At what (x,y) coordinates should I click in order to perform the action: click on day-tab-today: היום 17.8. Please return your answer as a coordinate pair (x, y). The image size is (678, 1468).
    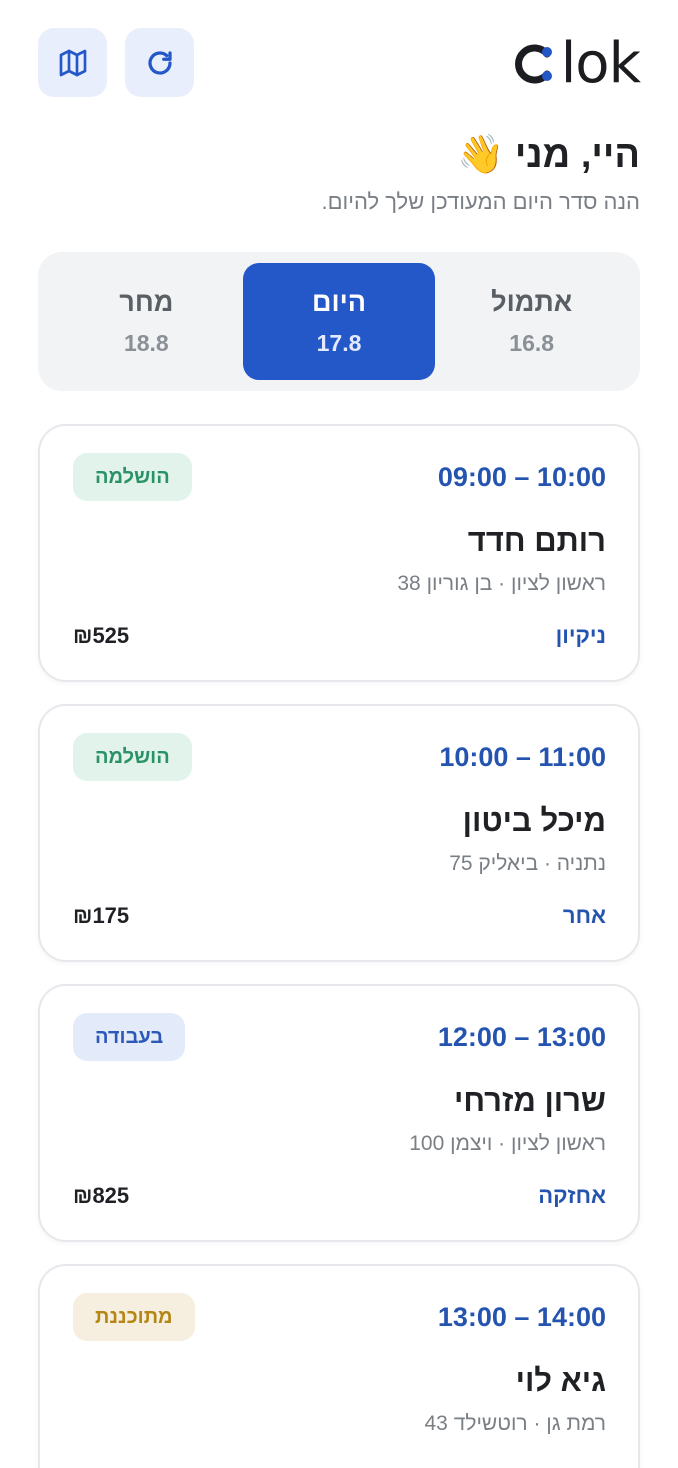
    Looking at the image, I should click on (339, 321).